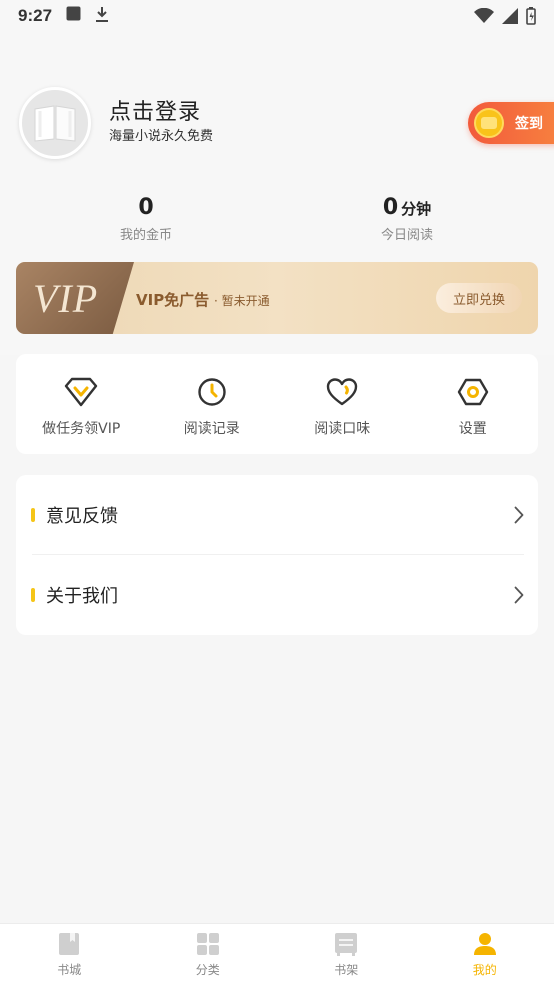 This screenshot has height=985, width=554. Describe the element at coordinates (342, 392) in the screenshot. I see `heart-icon` at that location.